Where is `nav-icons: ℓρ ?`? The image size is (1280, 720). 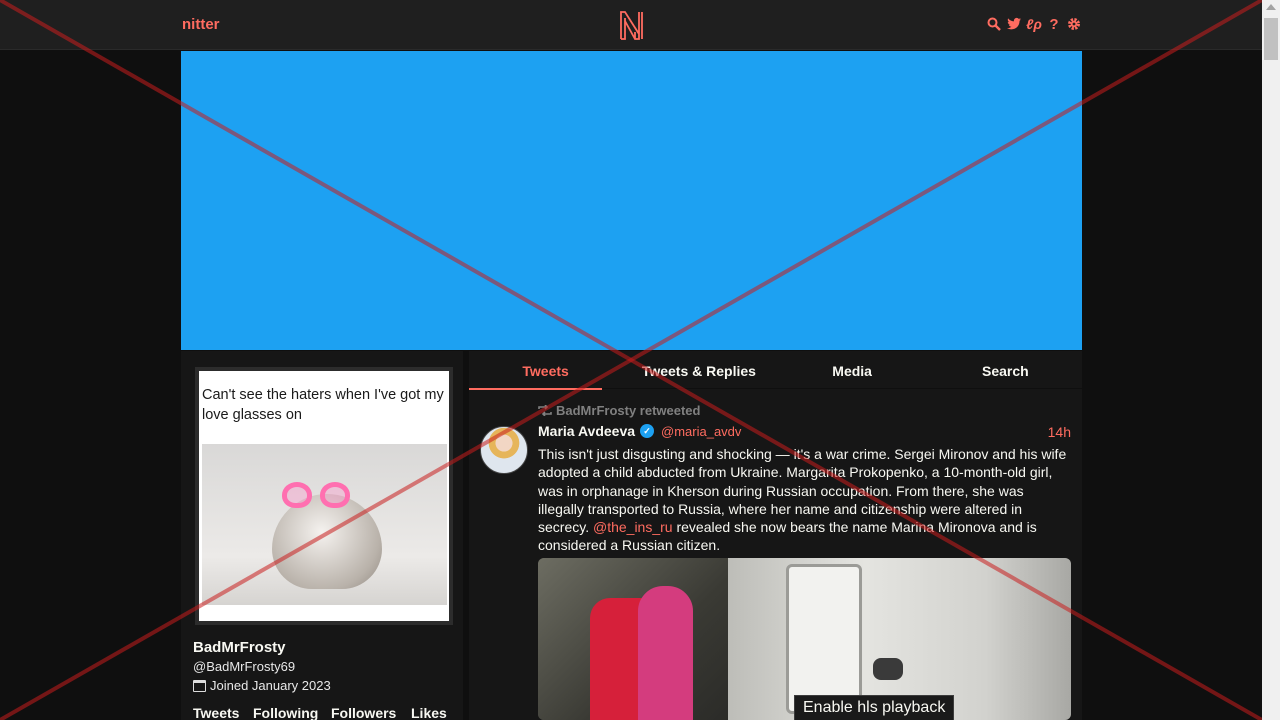
nav-icons: ℓρ ? is located at coordinates (1034, 24).